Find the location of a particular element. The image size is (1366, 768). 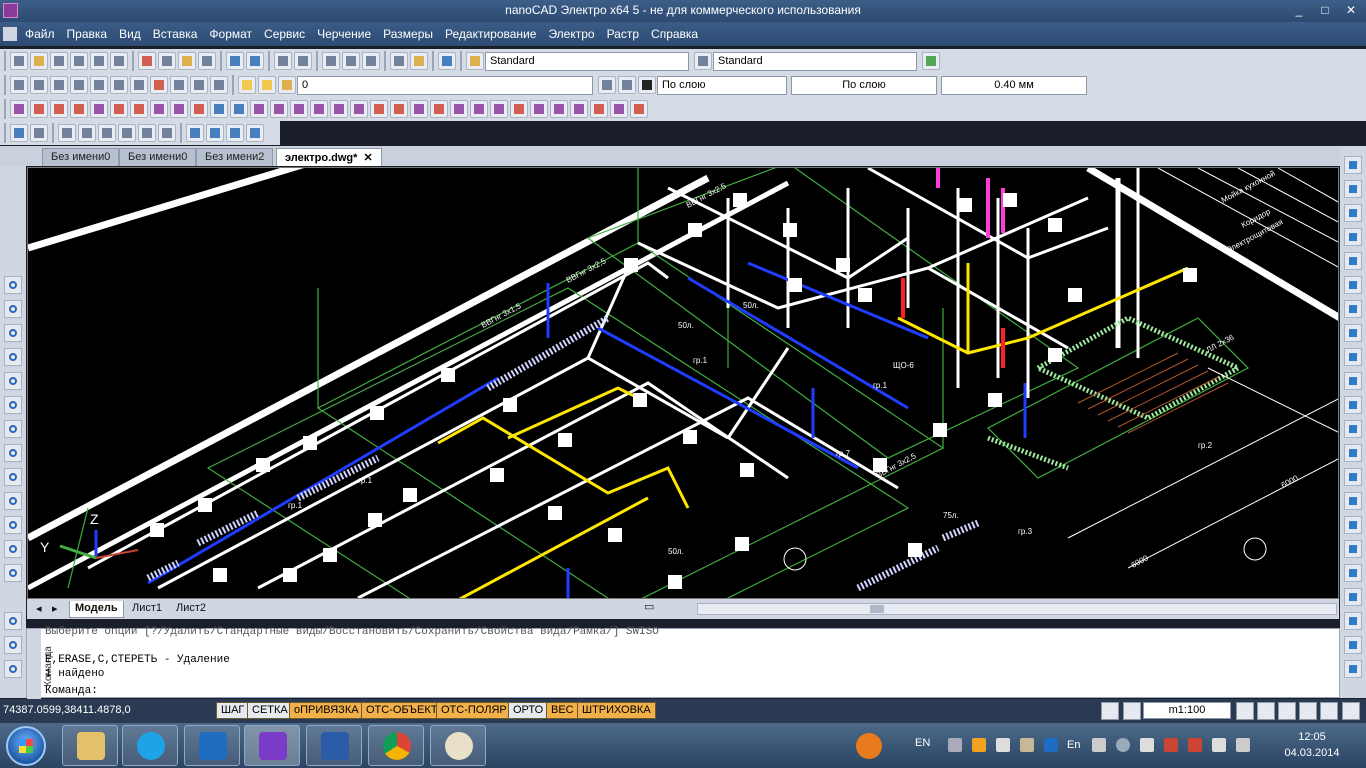

save-icon is located at coordinates (59, 61).